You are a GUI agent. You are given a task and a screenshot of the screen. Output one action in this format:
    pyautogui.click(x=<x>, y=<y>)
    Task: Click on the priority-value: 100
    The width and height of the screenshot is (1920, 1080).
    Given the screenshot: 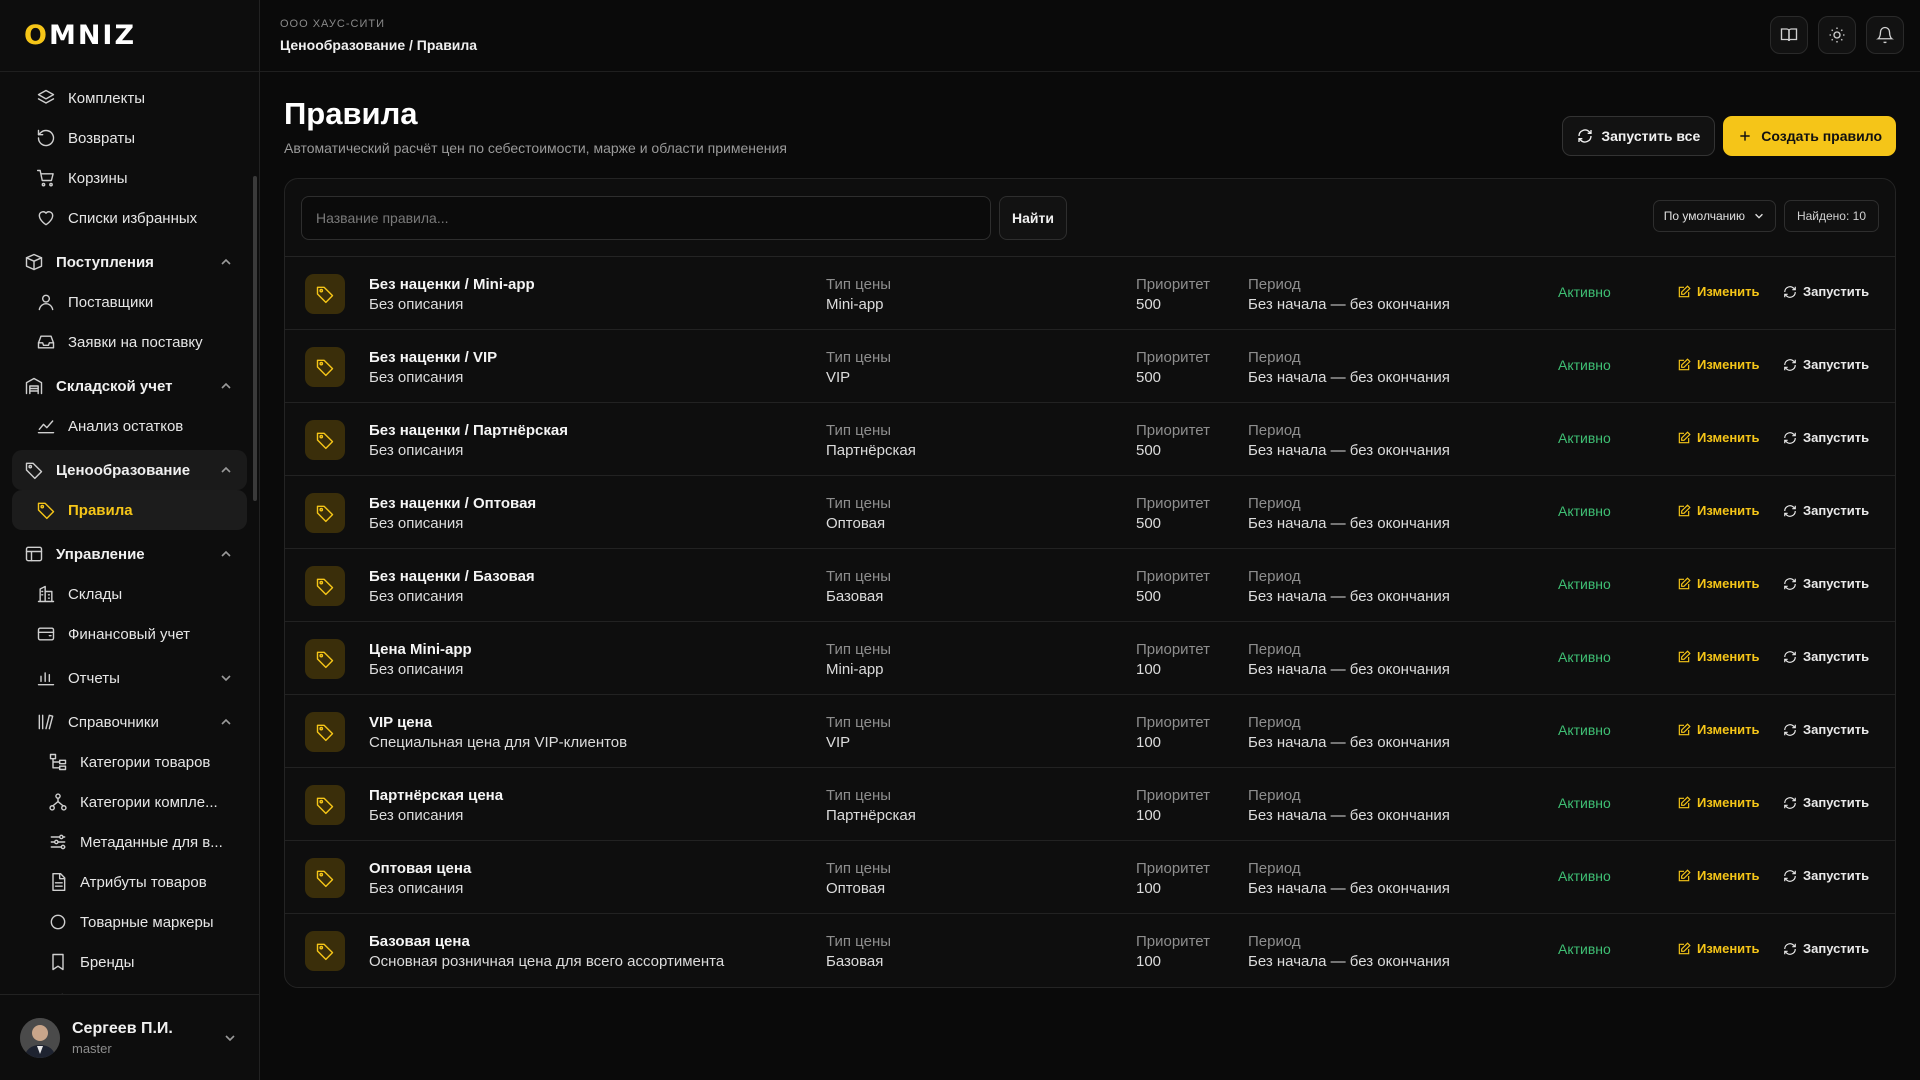 What is the action you would take?
    pyautogui.click(x=1149, y=961)
    